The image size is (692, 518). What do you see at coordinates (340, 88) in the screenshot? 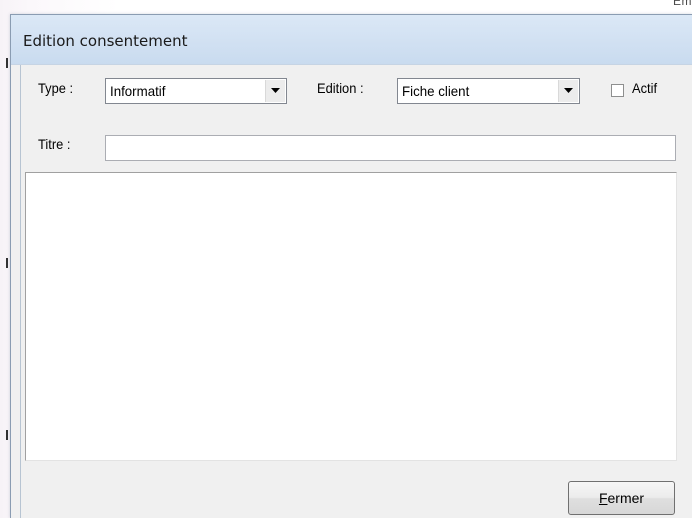
I see `edition-label: Edition :` at bounding box center [340, 88].